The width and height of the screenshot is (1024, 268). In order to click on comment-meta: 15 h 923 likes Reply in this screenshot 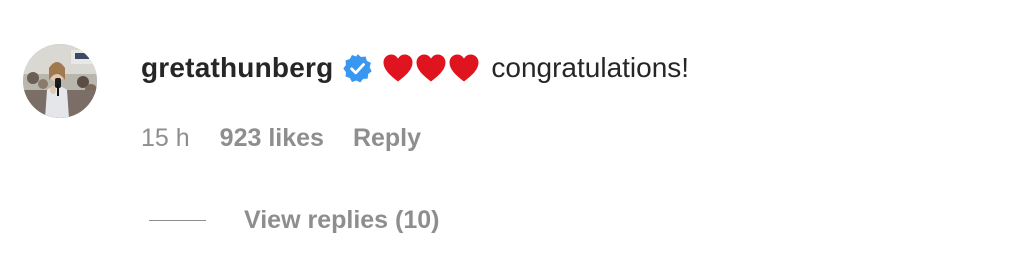, I will do `click(281, 138)`.